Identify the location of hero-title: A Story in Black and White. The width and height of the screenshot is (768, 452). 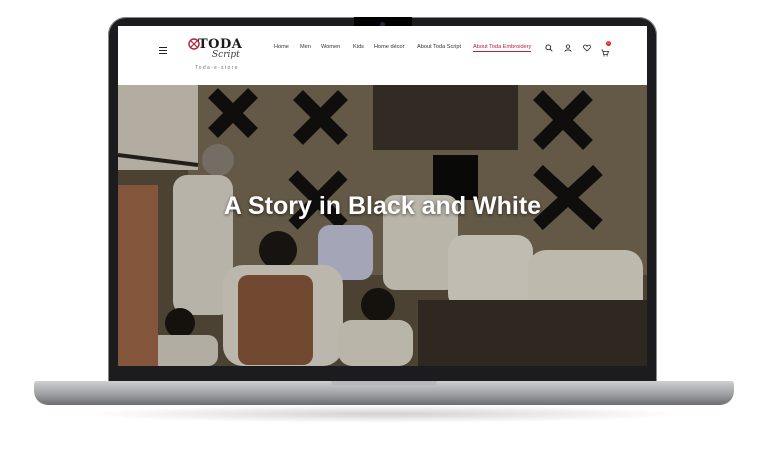
(382, 206).